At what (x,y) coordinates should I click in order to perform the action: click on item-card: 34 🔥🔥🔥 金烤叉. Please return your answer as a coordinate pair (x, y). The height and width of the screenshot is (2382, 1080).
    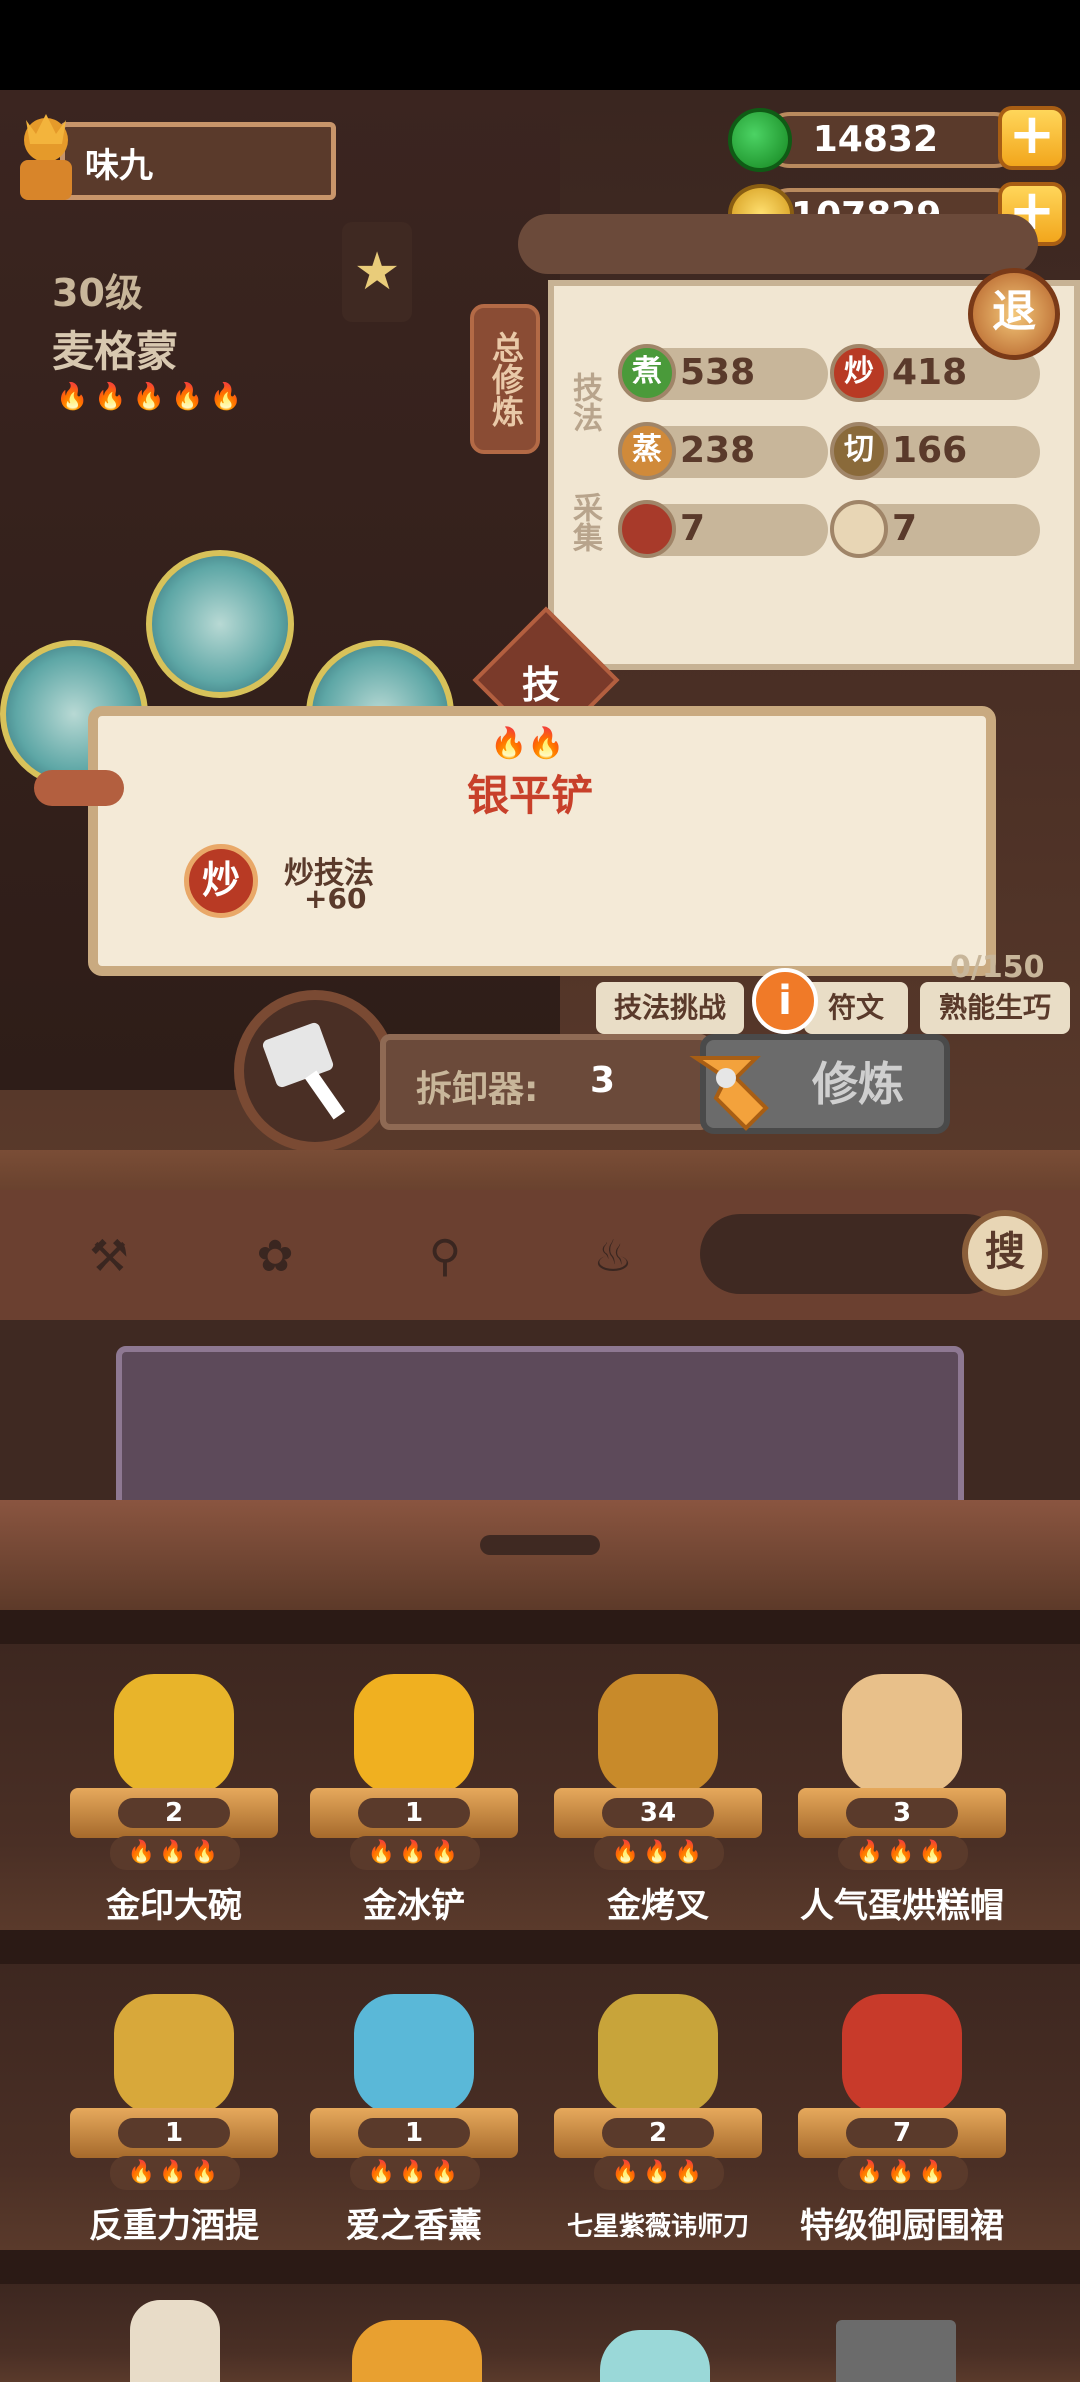
    Looking at the image, I should click on (658, 1796).